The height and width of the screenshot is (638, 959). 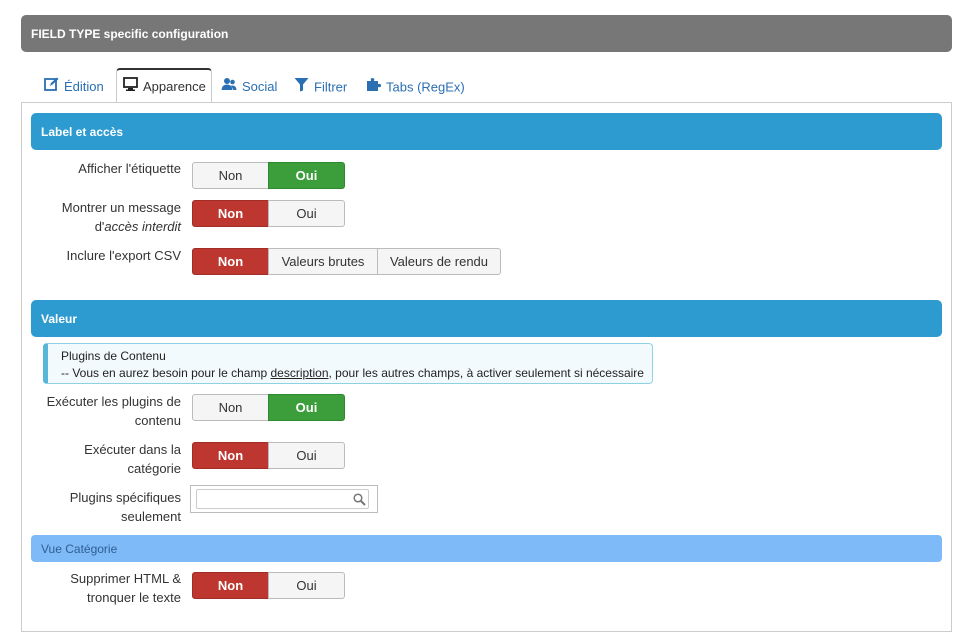 What do you see at coordinates (230, 585) in the screenshot?
I see `strip-html-no-button: Non` at bounding box center [230, 585].